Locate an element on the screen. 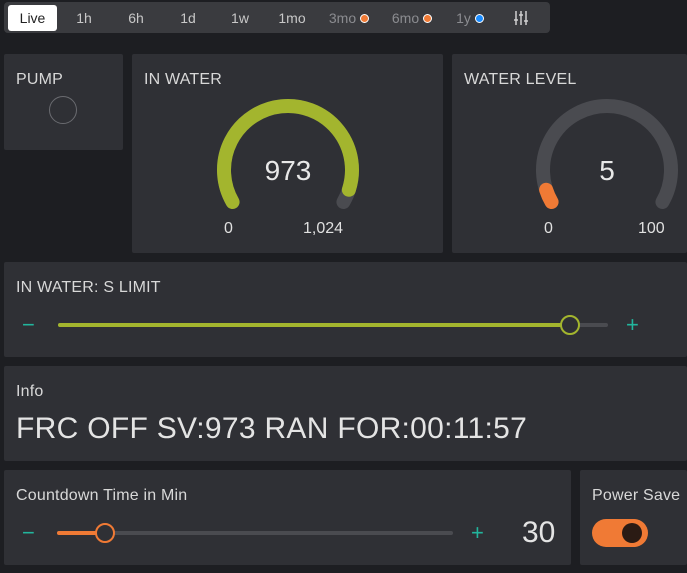 This screenshot has width=687, height=573. water-level-min: 0 is located at coordinates (548, 228).